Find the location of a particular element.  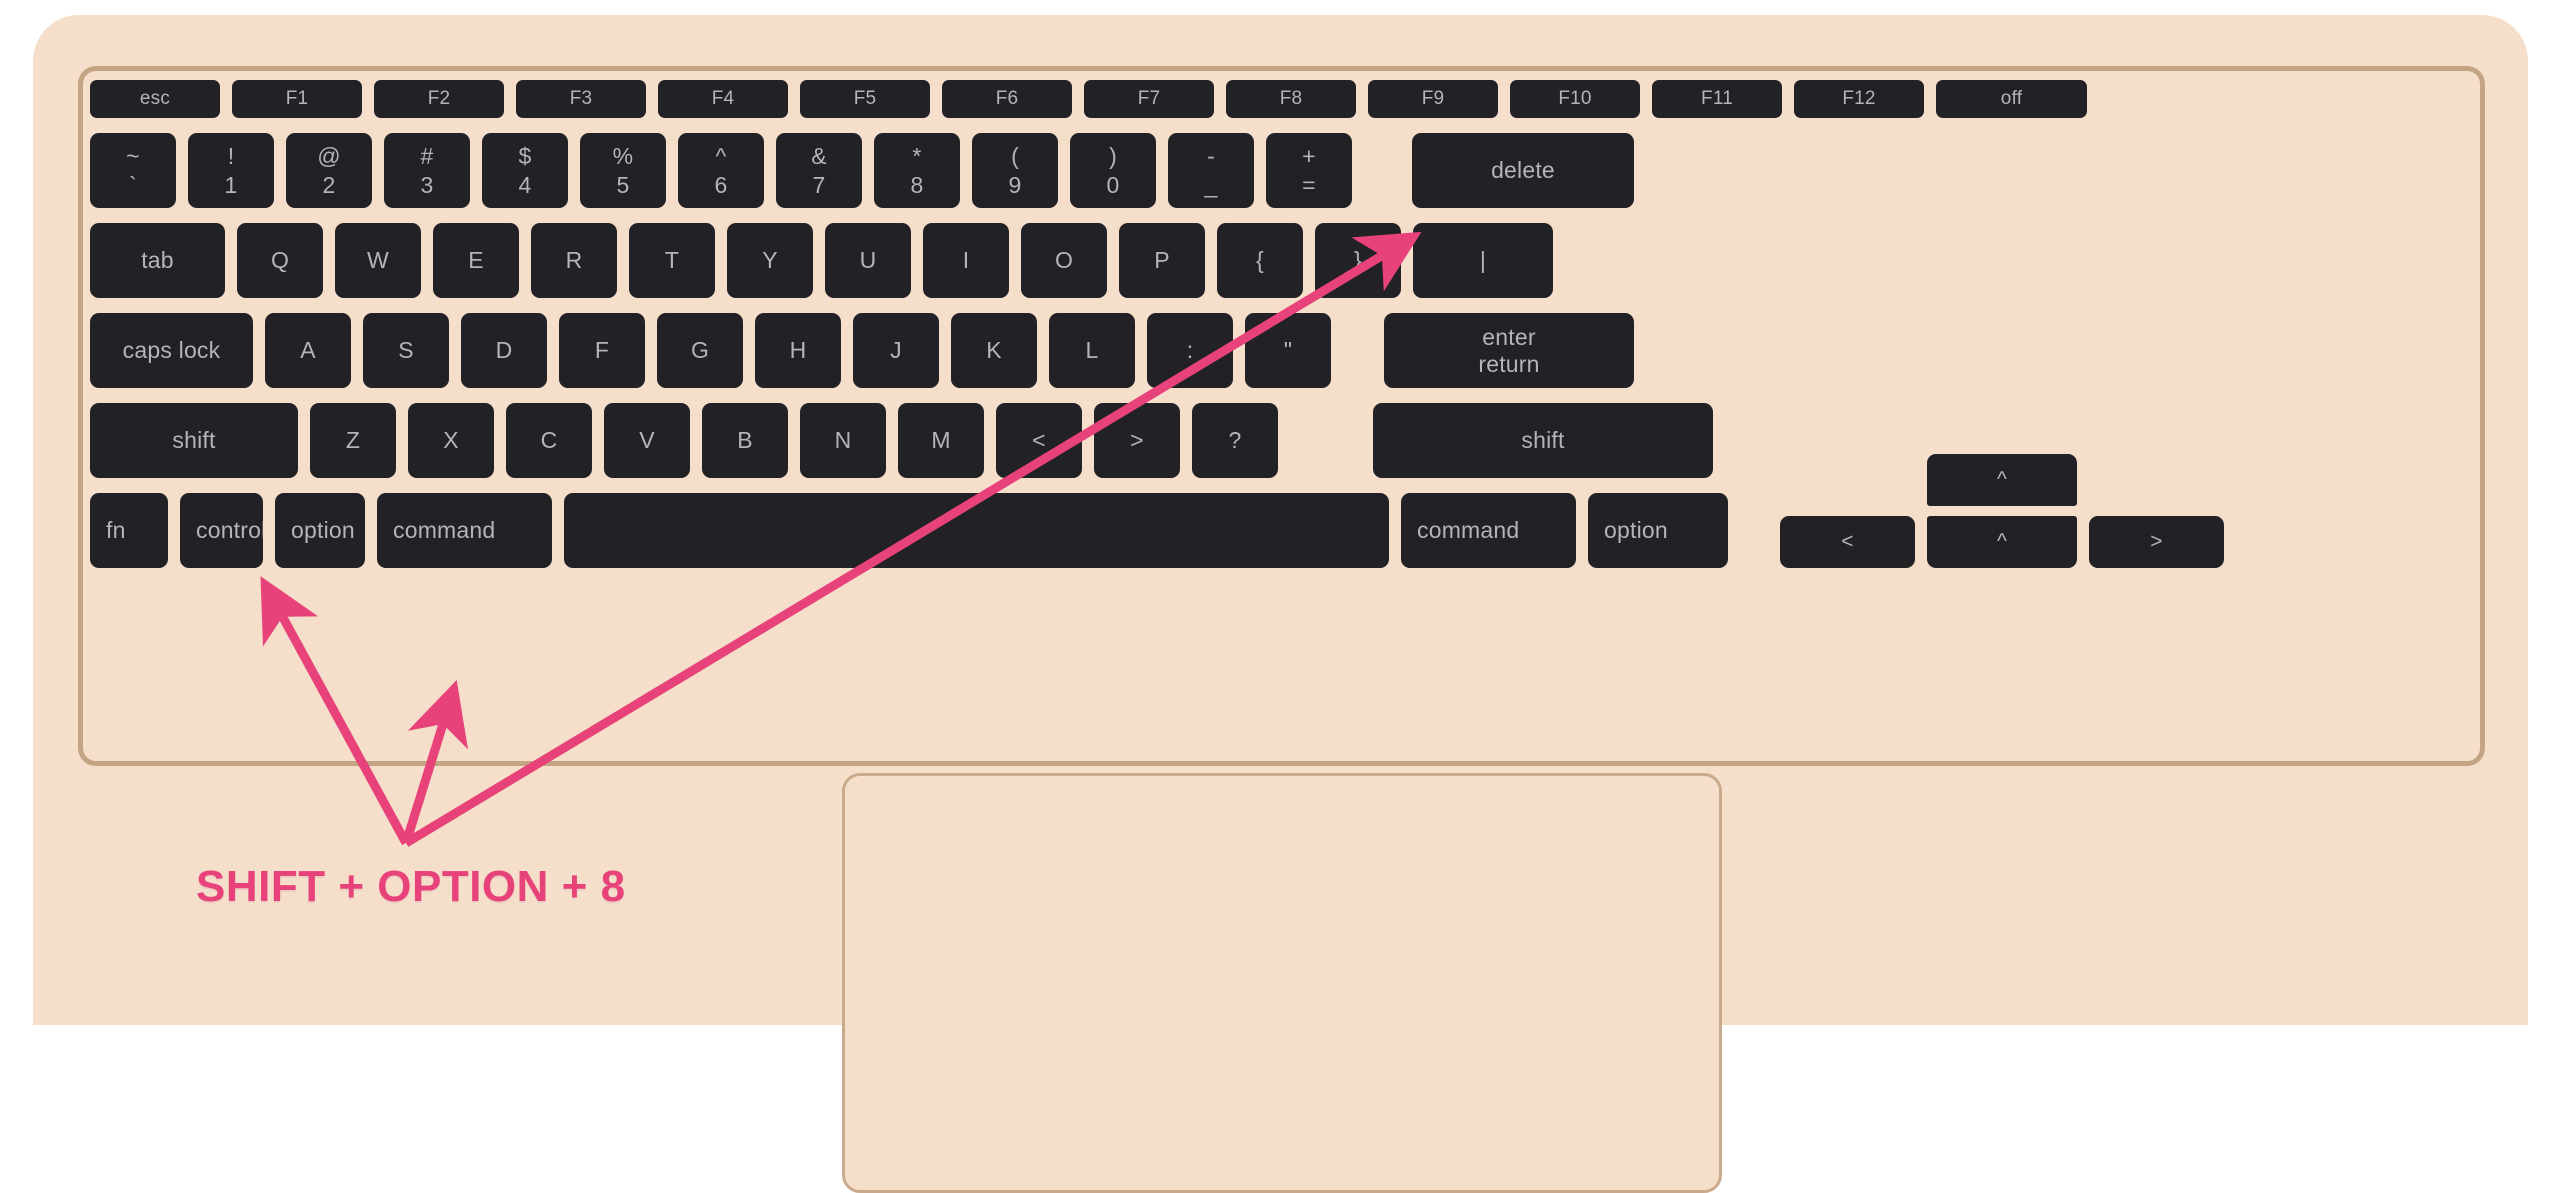

key-c: C is located at coordinates (549, 440).